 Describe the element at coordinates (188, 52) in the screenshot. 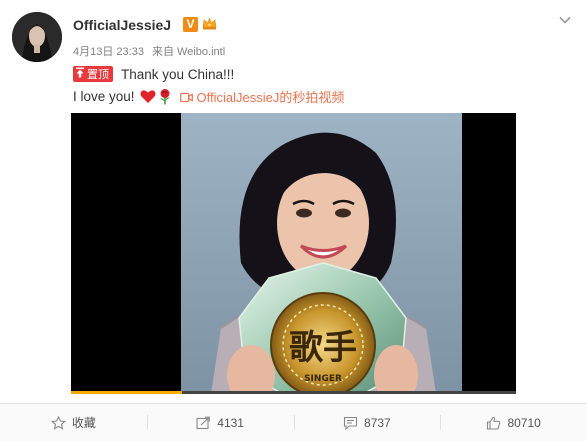

I see `post-source: 来自 Weibo.intl` at that location.